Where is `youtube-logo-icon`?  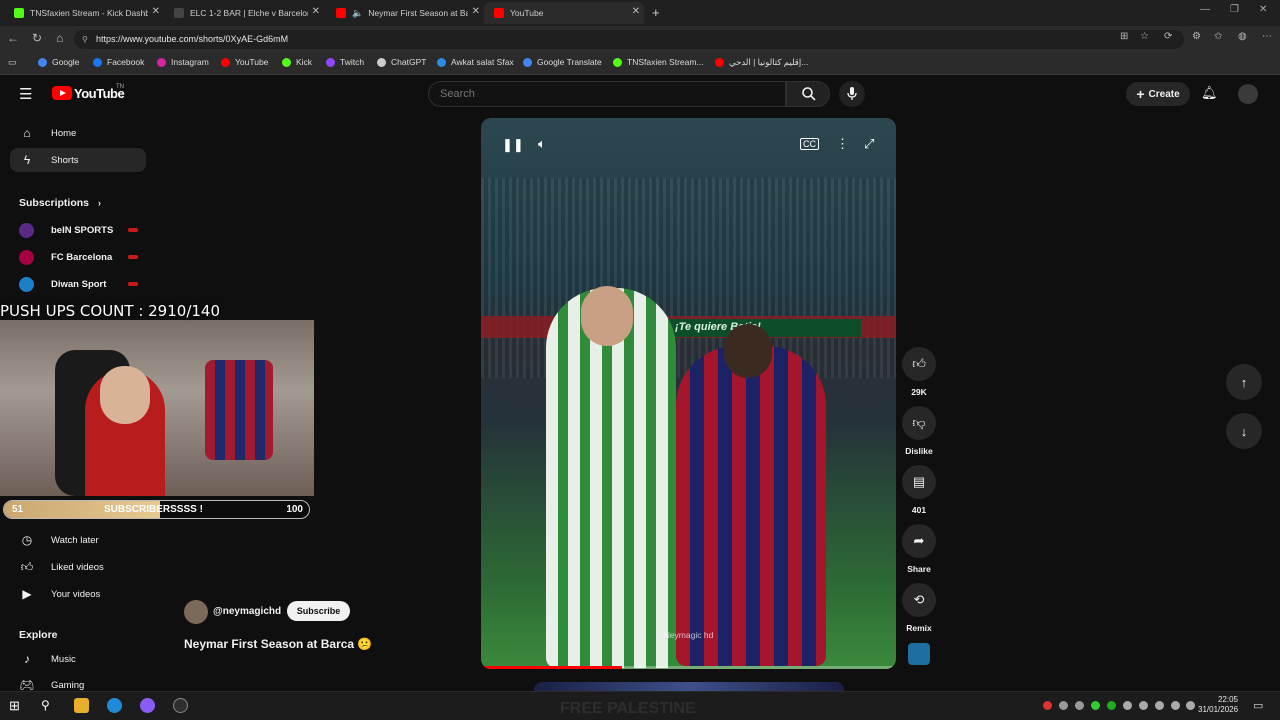
youtube-logo-icon is located at coordinates (62, 93).